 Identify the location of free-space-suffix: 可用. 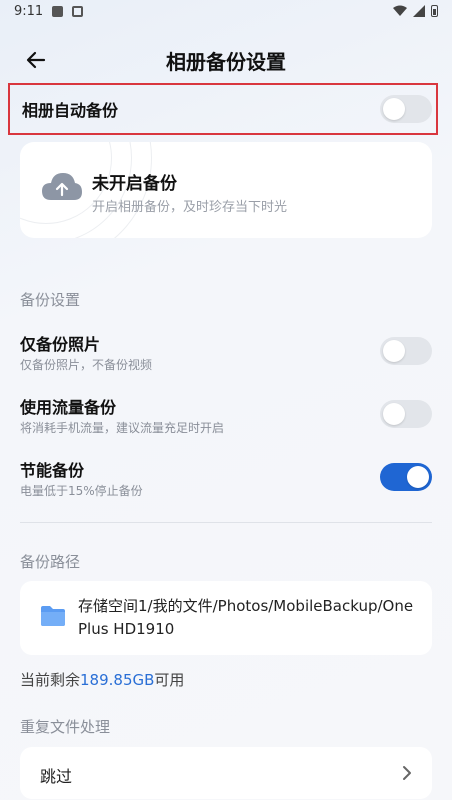
(169, 680).